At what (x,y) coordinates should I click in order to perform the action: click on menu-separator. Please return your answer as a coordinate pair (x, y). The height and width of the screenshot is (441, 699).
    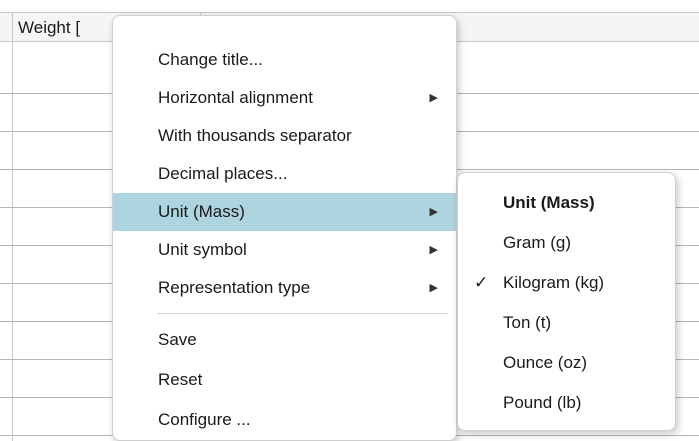
    Looking at the image, I should click on (302, 313).